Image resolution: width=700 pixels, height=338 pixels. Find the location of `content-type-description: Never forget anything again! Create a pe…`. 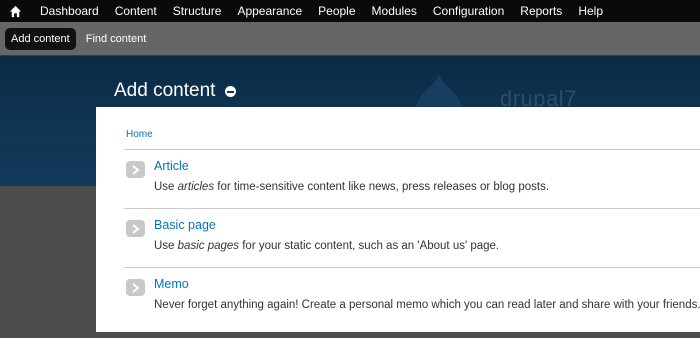

content-type-description: Never forget anything again! Create a pe… is located at coordinates (427, 305).